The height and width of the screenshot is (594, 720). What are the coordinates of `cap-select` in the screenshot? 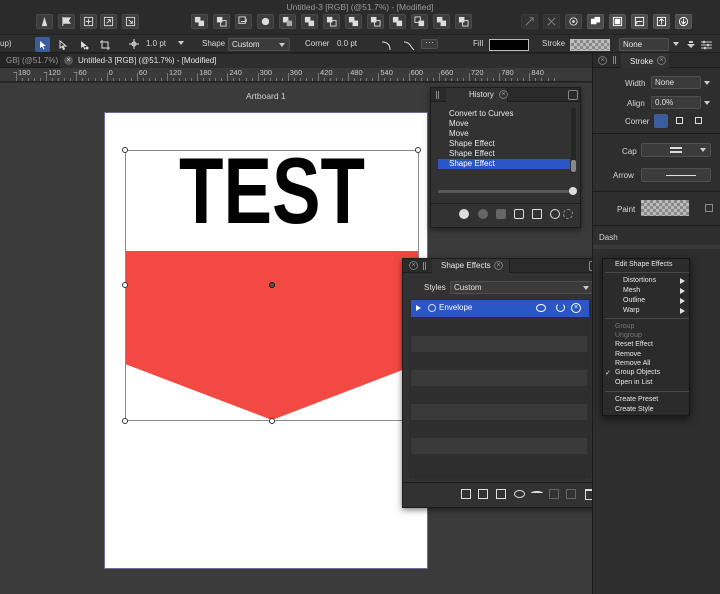 It's located at (676, 150).